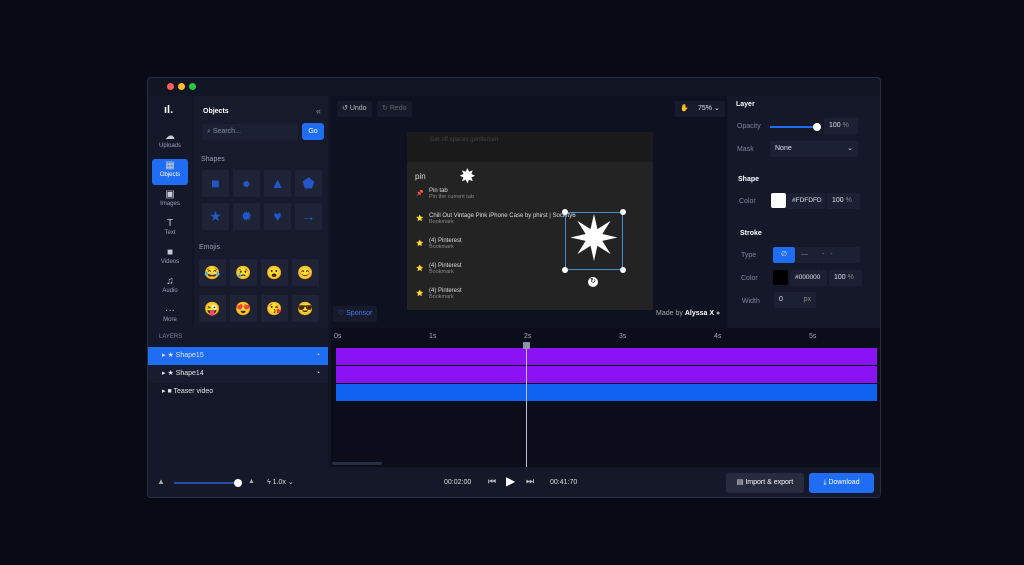 This screenshot has height=565, width=1024. I want to click on shape-tile: ★, so click(215, 216).